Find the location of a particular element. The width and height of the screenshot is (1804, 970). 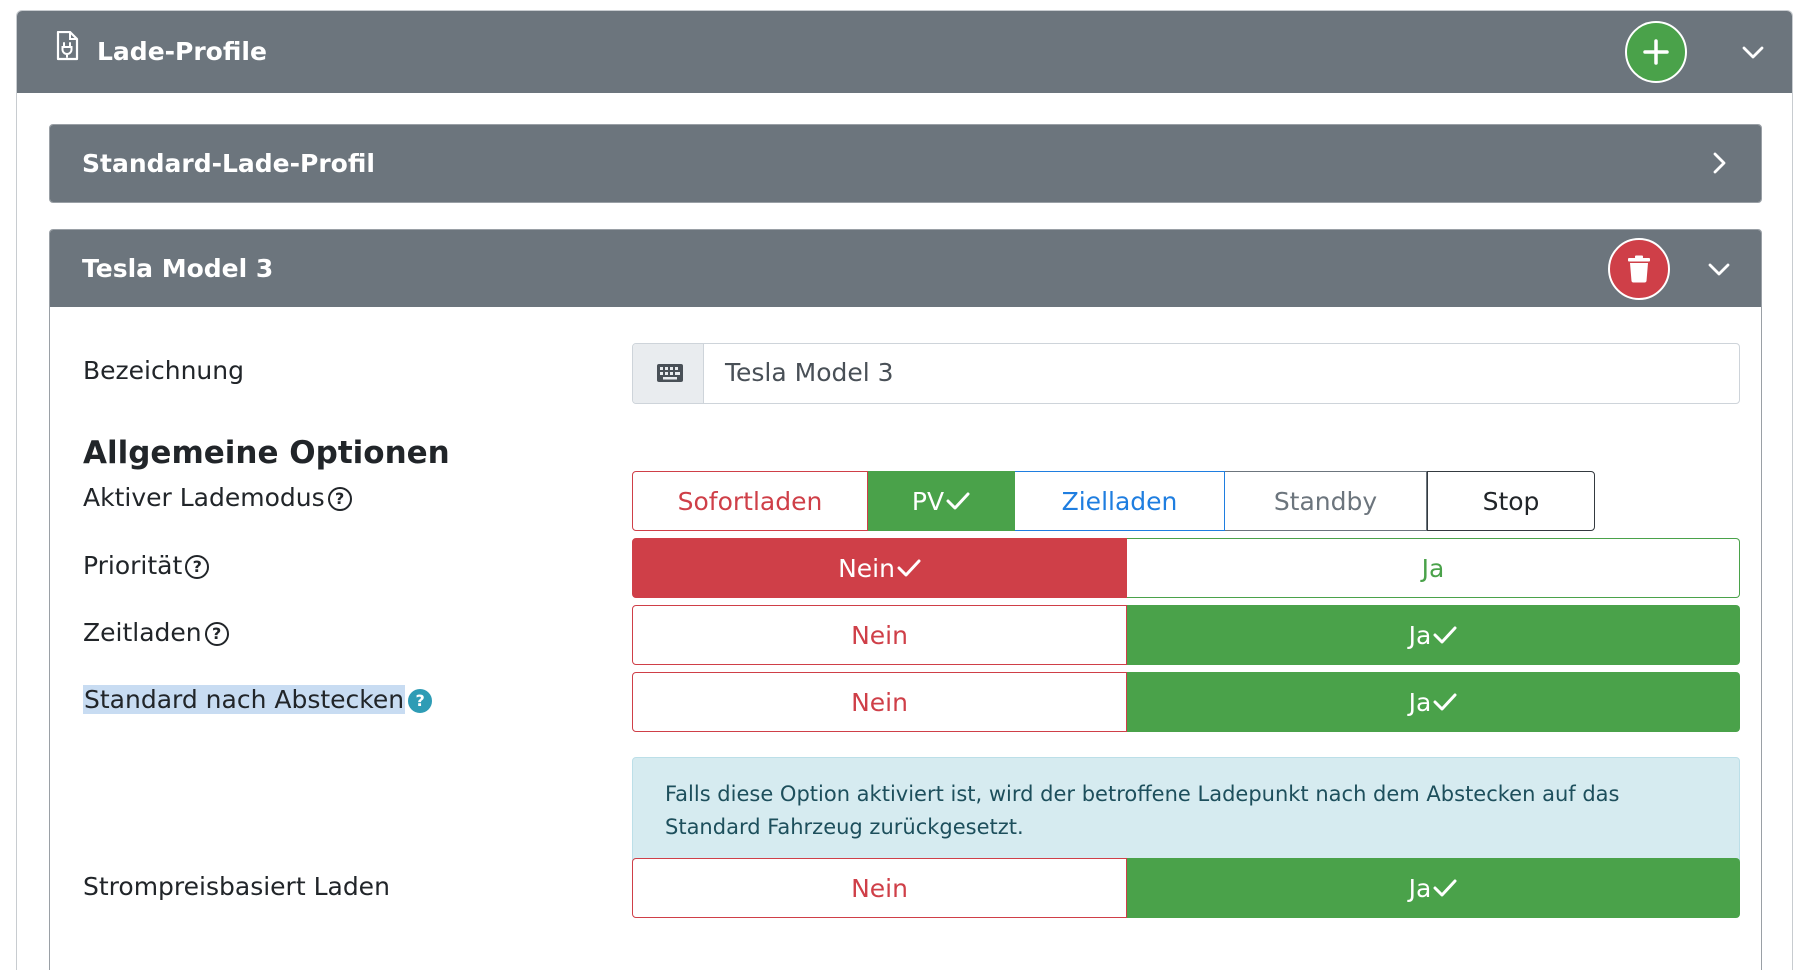

lademodus-sofortladen-button: Sofortladen is located at coordinates (750, 501).